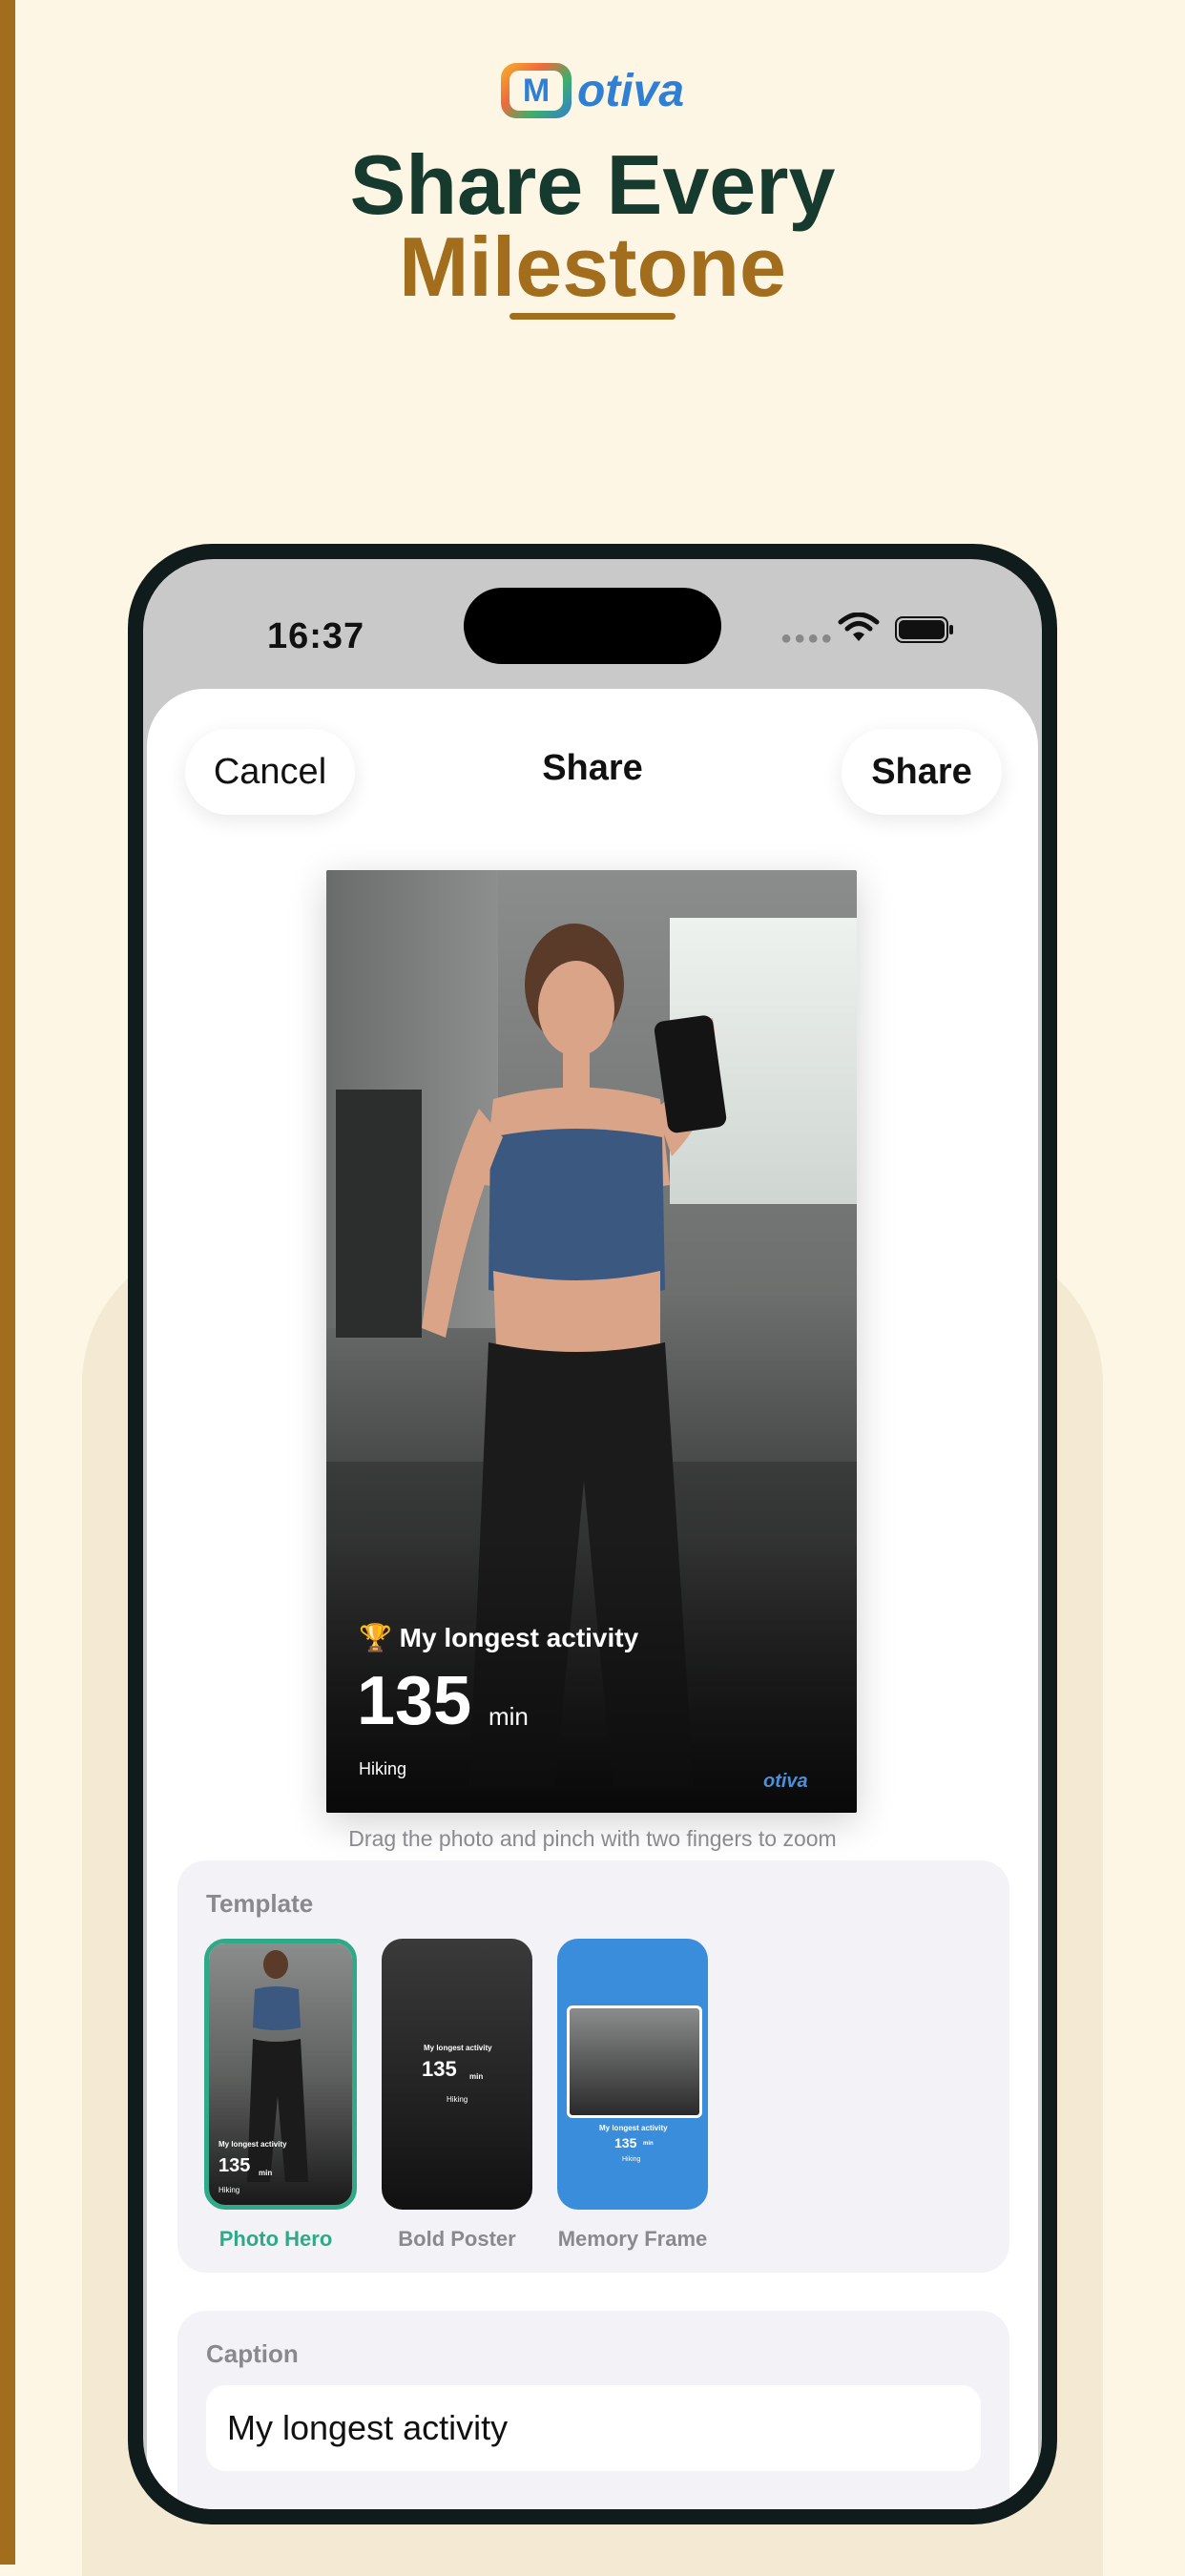 This screenshot has width=1185, height=2576. Describe the element at coordinates (458, 2048) in the screenshot. I see `template-2-headline: My longest activity` at that location.